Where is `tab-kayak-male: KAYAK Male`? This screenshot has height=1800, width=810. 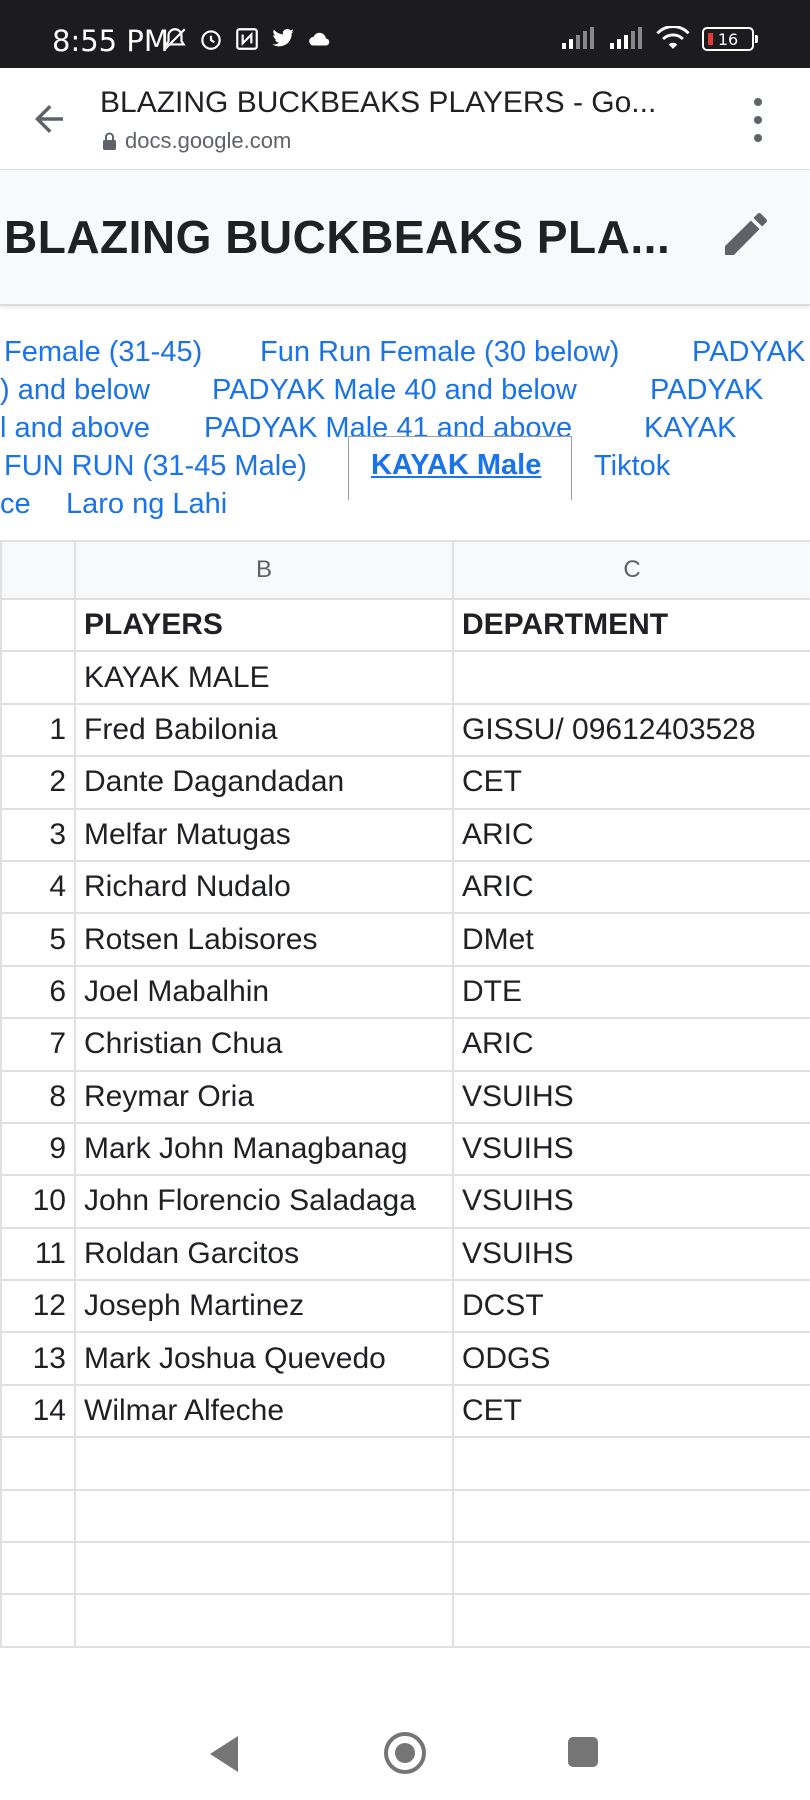 tab-kayak-male: KAYAK Male is located at coordinates (460, 468).